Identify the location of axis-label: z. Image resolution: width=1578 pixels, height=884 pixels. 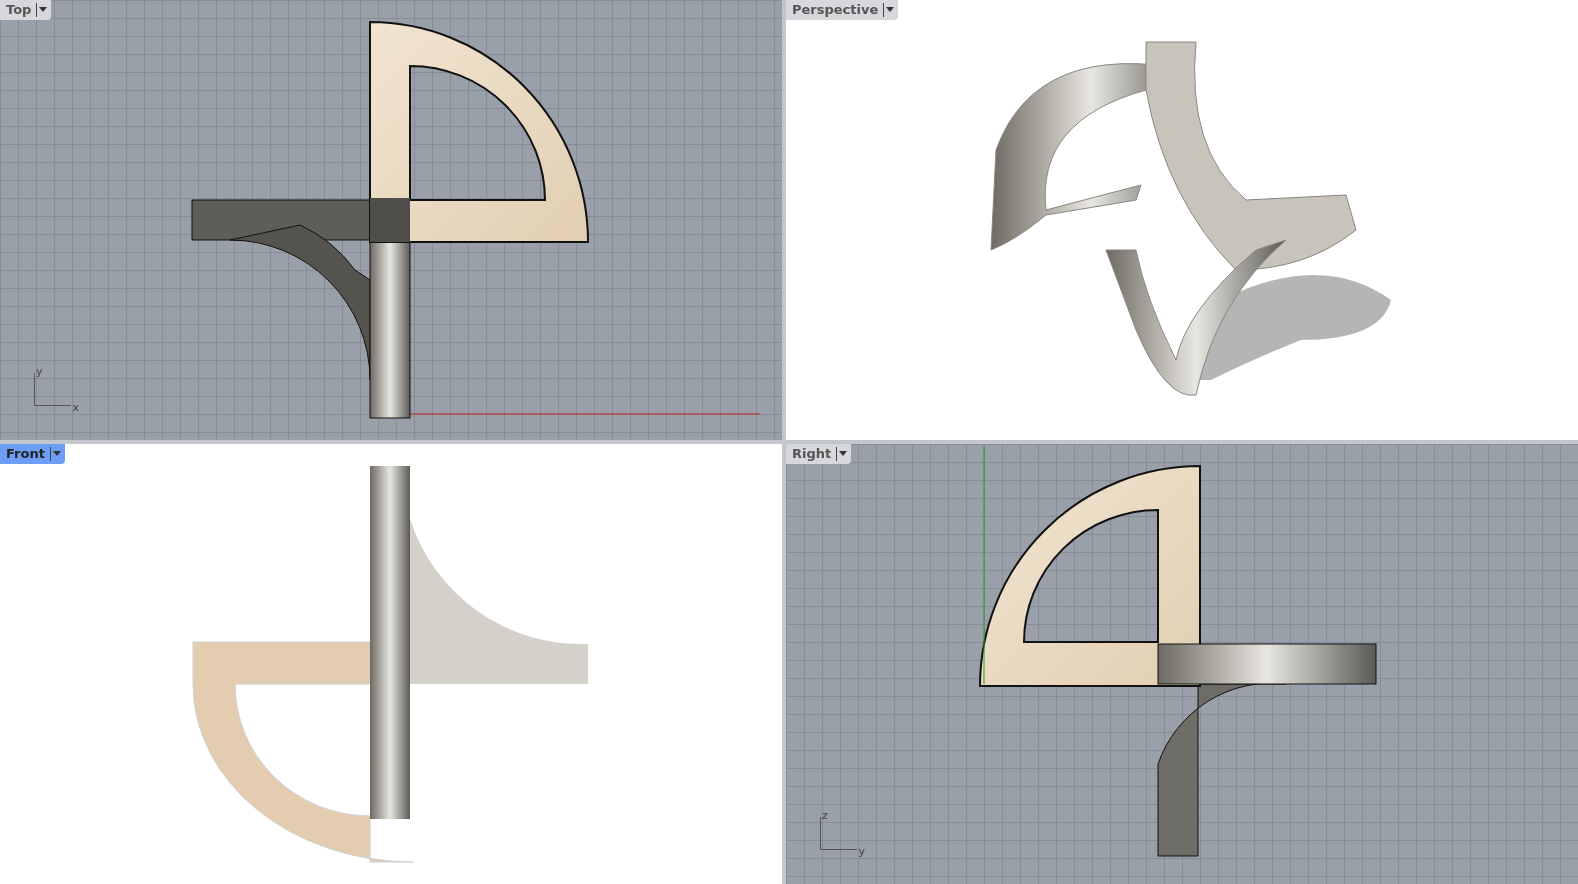
(825, 815).